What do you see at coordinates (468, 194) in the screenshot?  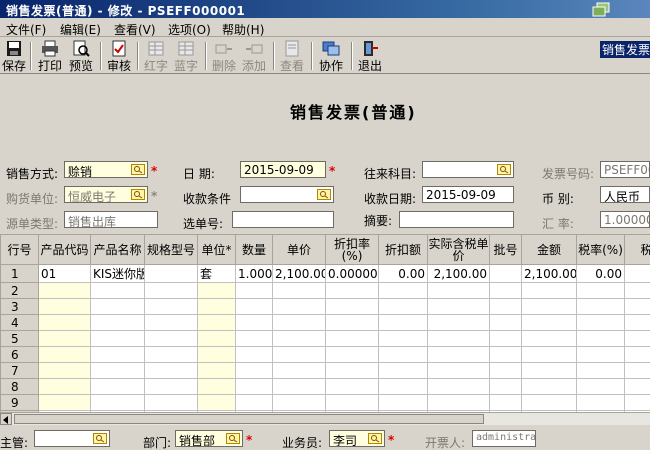 I see `collect-date-field: 2015-09-09` at bounding box center [468, 194].